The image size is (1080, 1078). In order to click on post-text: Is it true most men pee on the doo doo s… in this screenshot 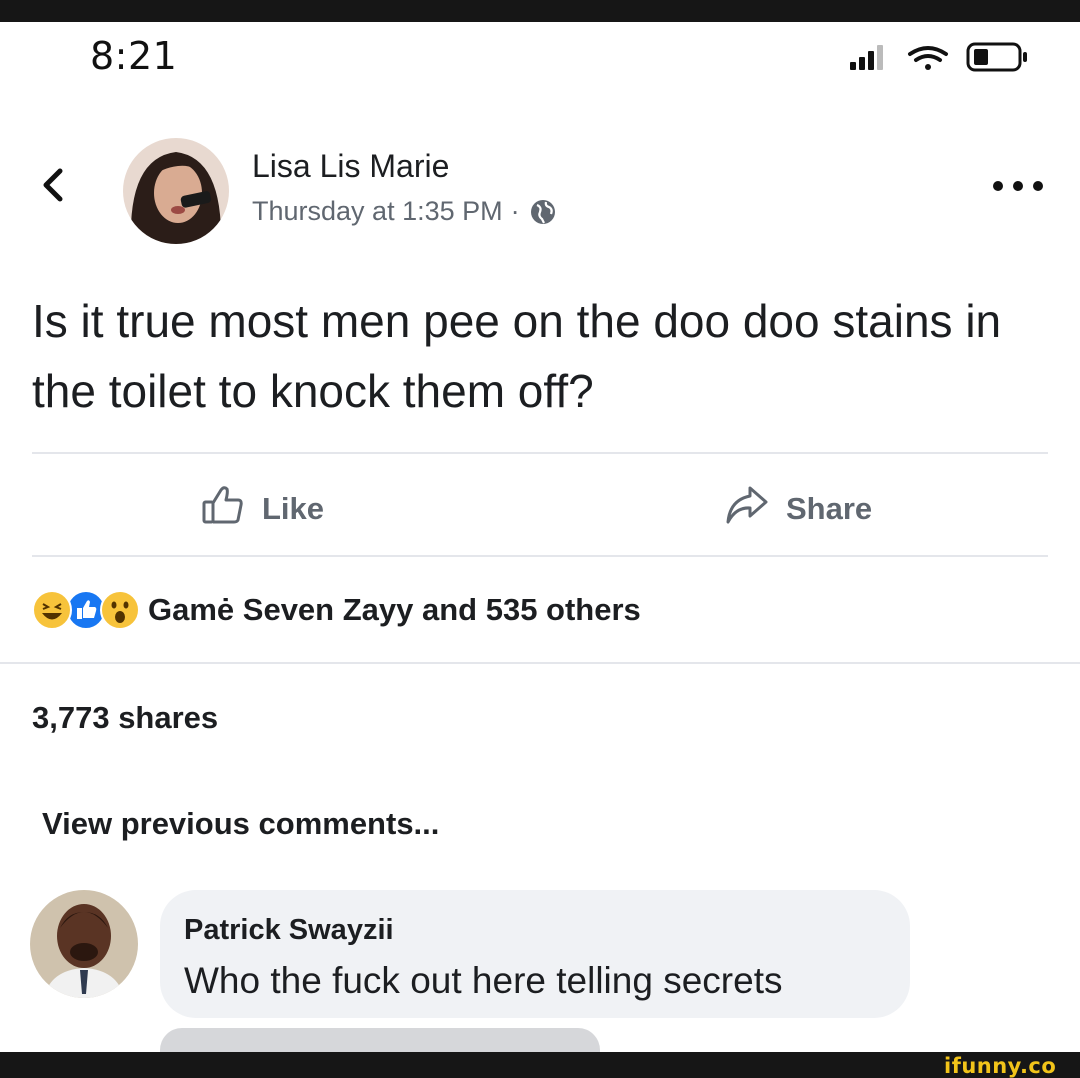, I will do `click(517, 356)`.